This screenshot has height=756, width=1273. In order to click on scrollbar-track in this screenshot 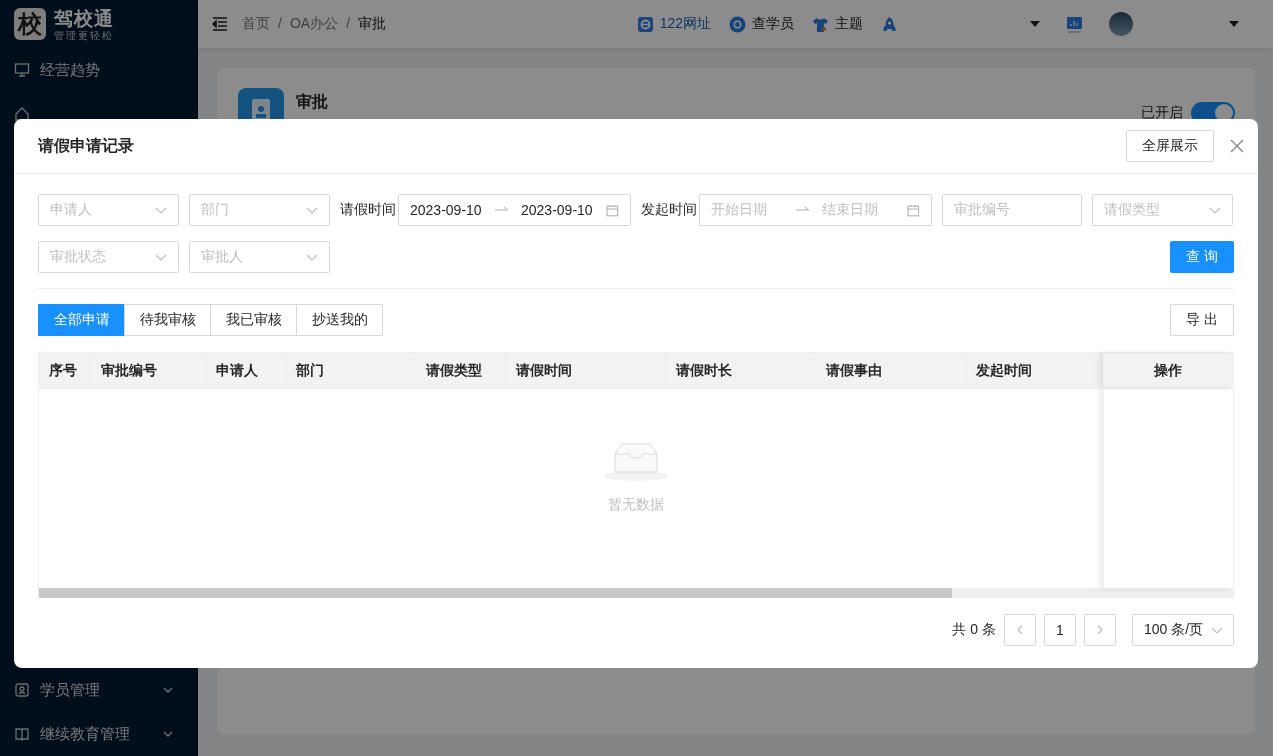, I will do `click(636, 593)`.